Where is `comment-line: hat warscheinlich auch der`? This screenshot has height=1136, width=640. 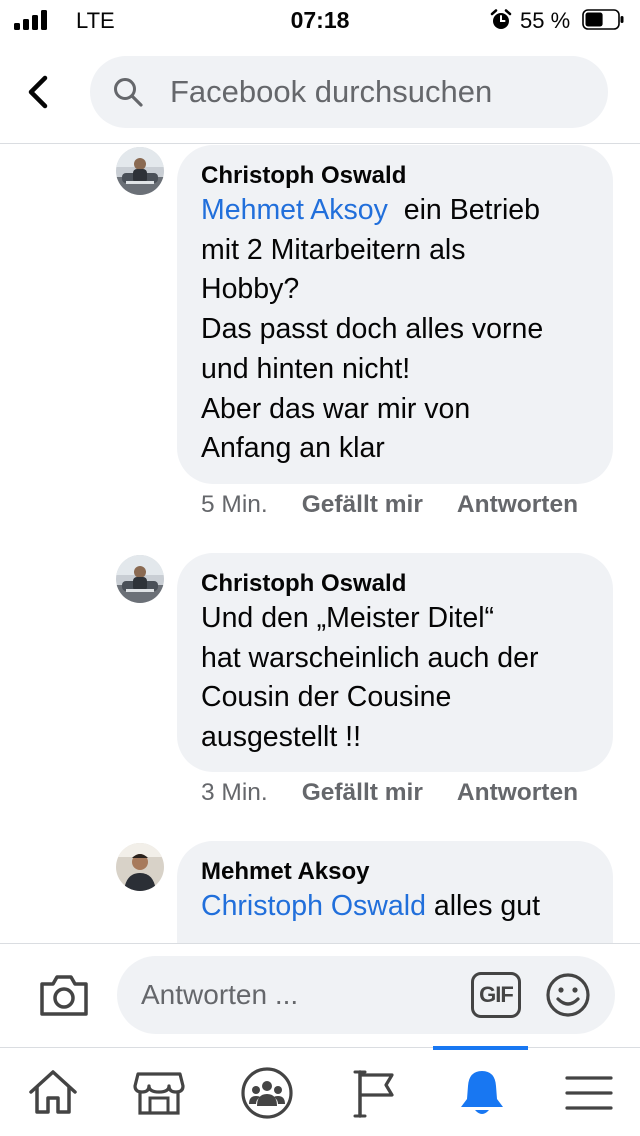 comment-line: hat warscheinlich auch der is located at coordinates (370, 657).